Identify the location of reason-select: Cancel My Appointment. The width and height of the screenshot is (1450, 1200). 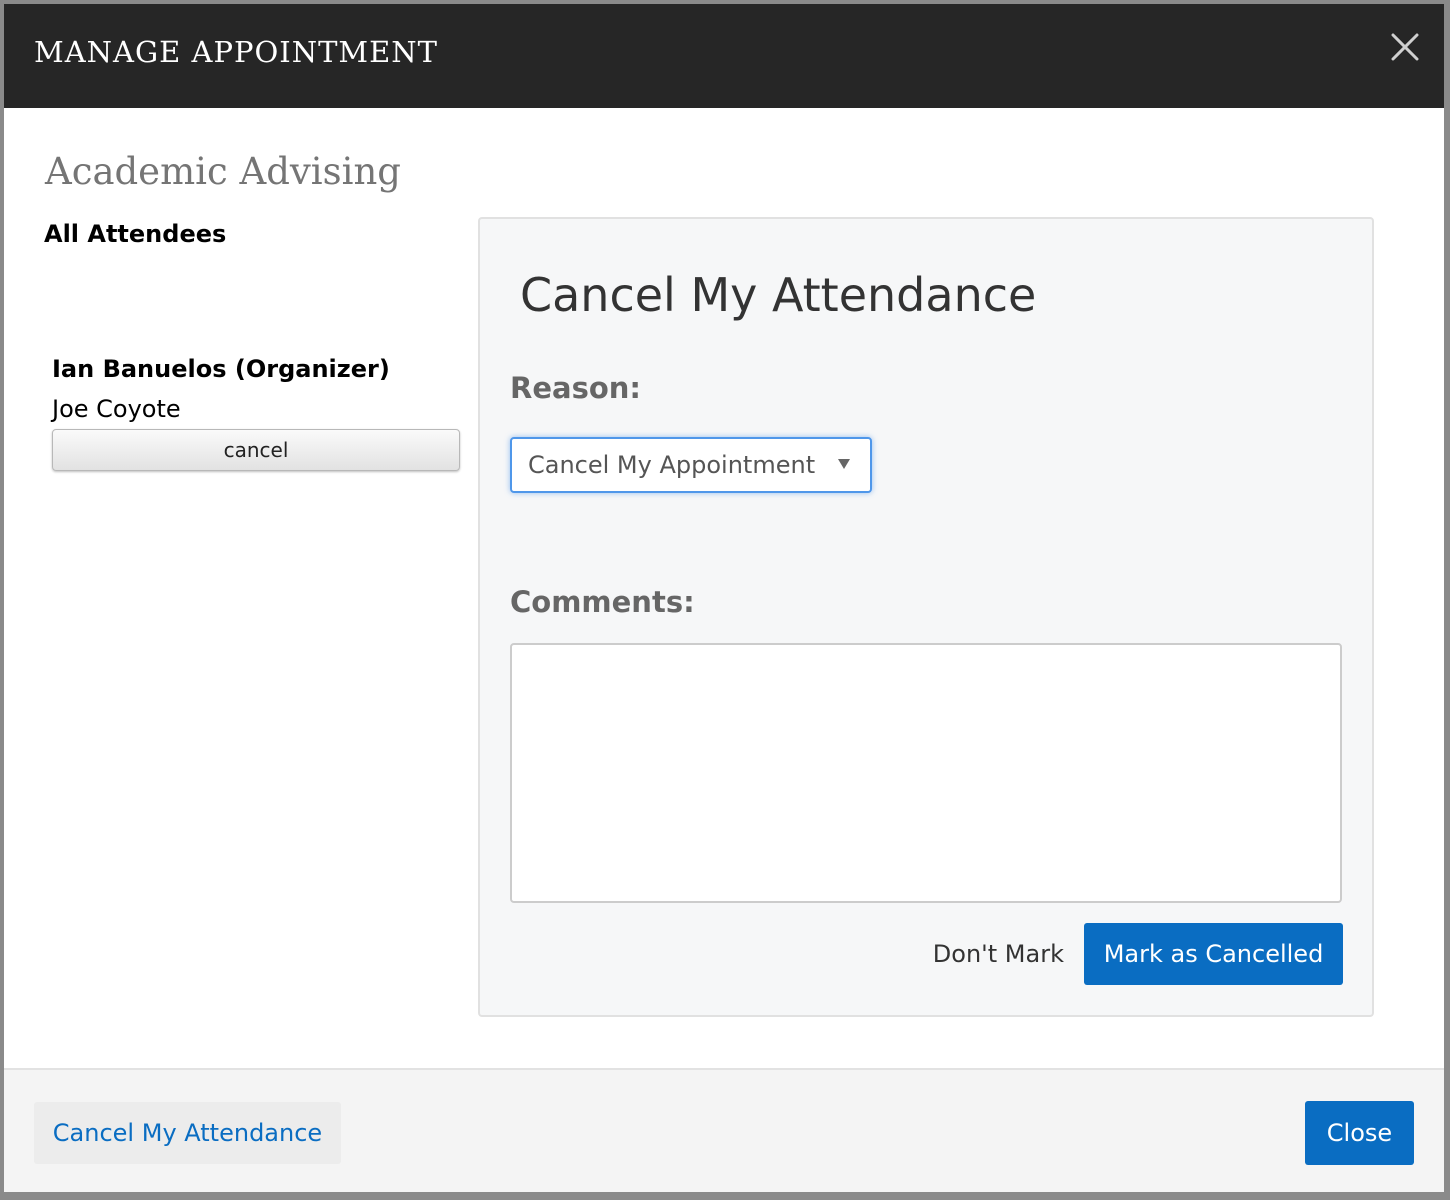
(691, 465).